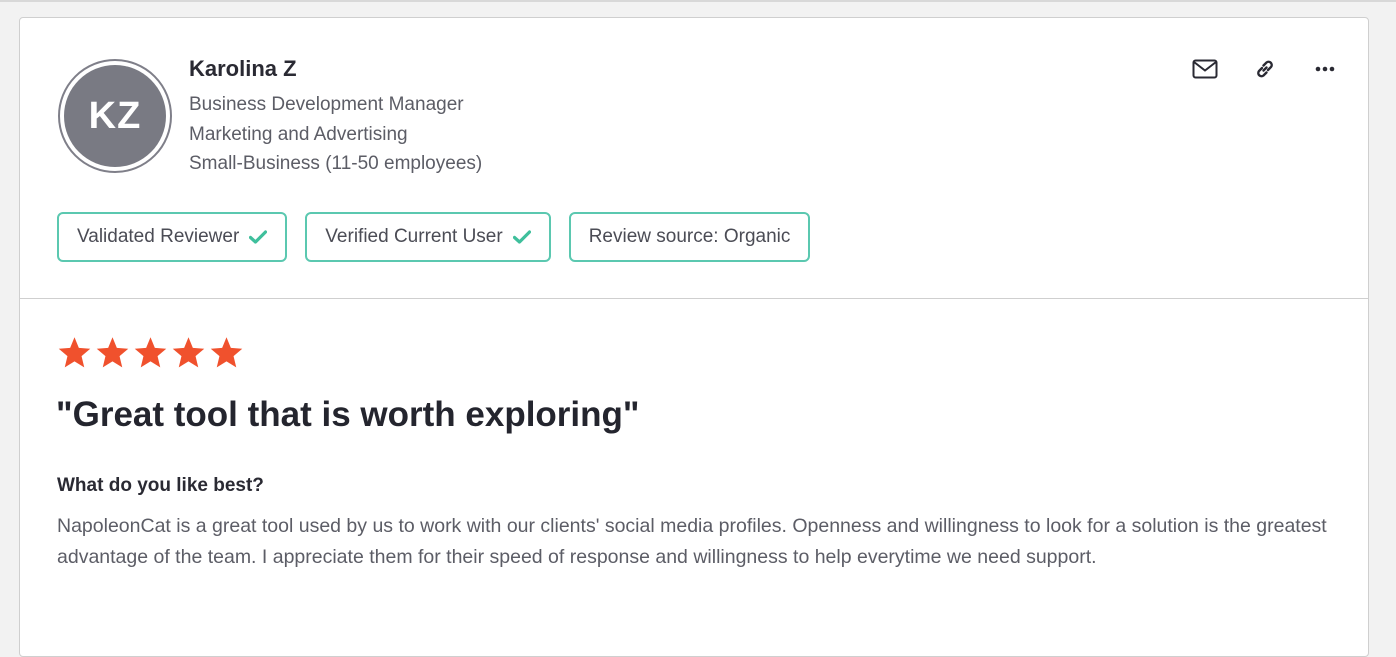  I want to click on email-review-button, so click(1205, 69).